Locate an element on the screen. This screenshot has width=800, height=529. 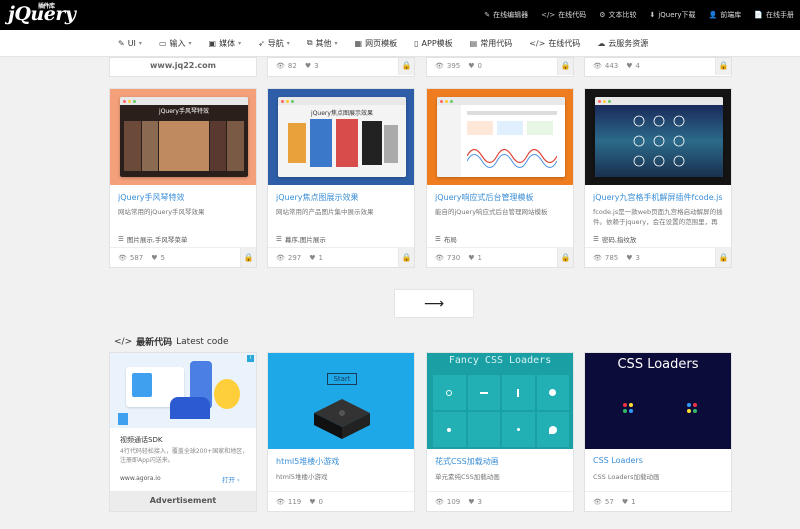
partial-card-2: 👁 82 ♥ 3 🔒 is located at coordinates (341, 67).